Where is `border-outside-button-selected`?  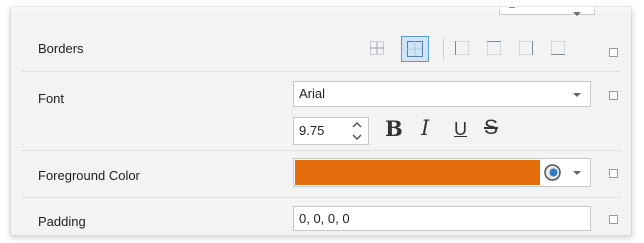
border-outside-button-selected is located at coordinates (415, 49).